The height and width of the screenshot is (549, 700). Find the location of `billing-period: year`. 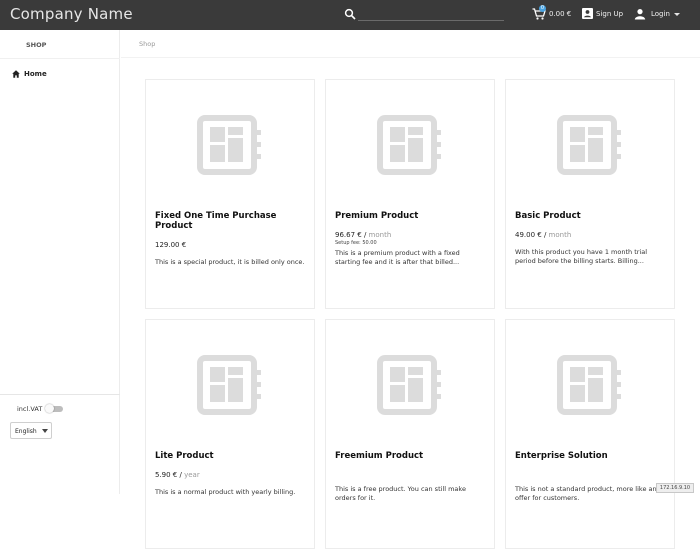

billing-period: year is located at coordinates (192, 475).